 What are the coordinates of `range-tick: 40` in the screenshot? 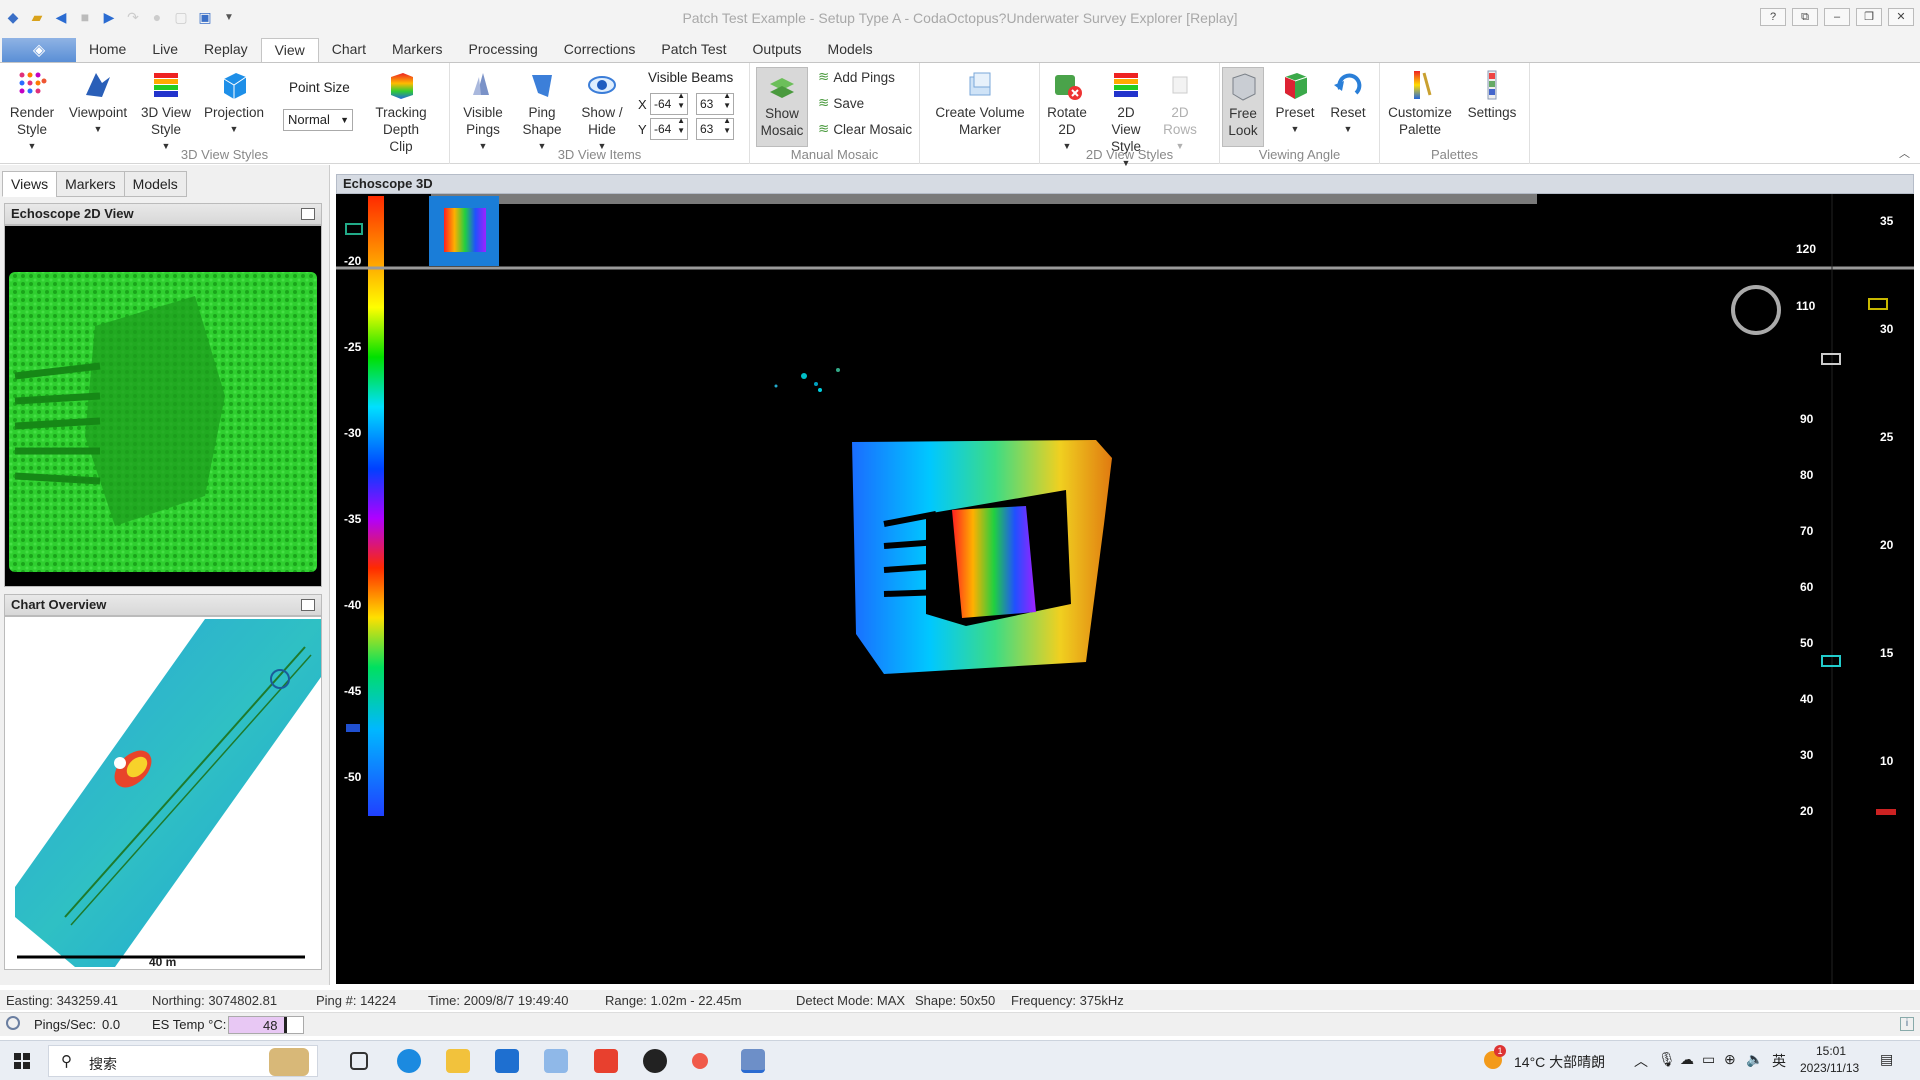 It's located at (1807, 699).